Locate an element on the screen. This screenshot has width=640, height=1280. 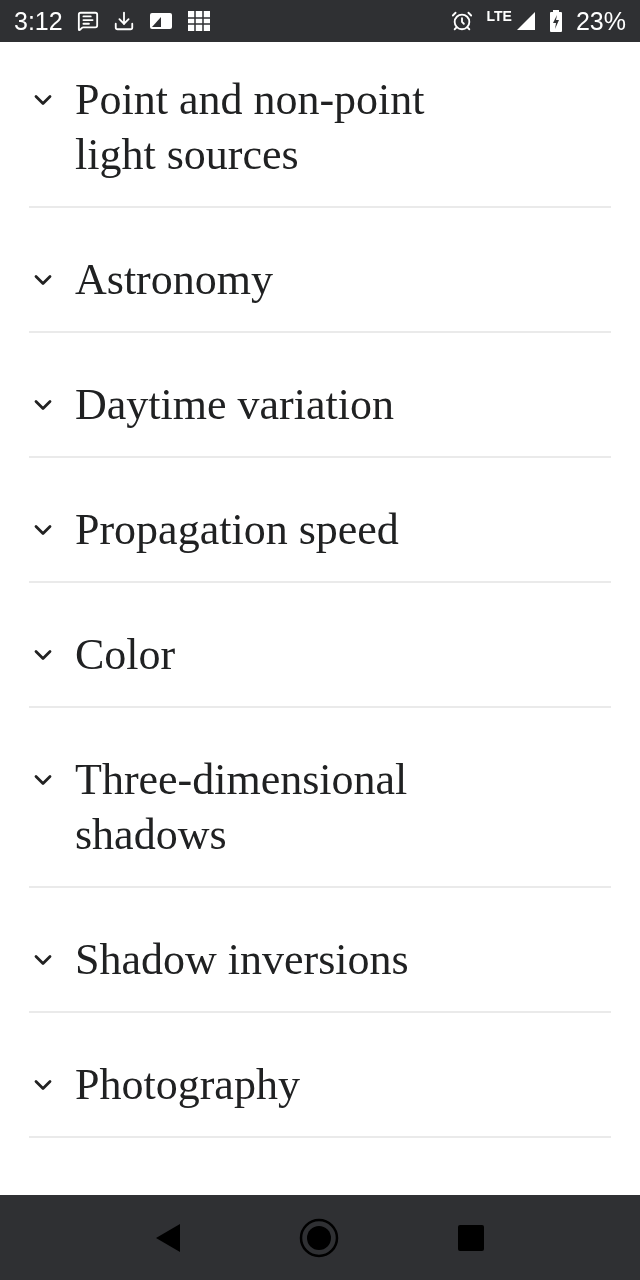
grid-icon is located at coordinates (198, 21).